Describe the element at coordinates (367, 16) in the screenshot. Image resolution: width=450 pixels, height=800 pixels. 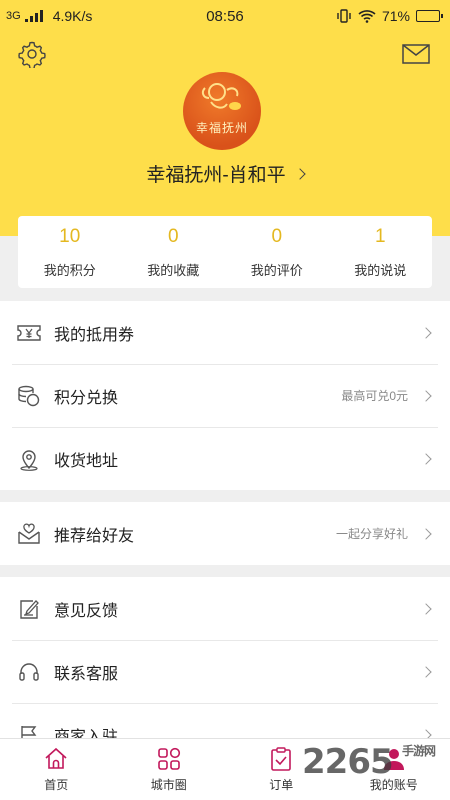
I see `wifi-icon` at that location.